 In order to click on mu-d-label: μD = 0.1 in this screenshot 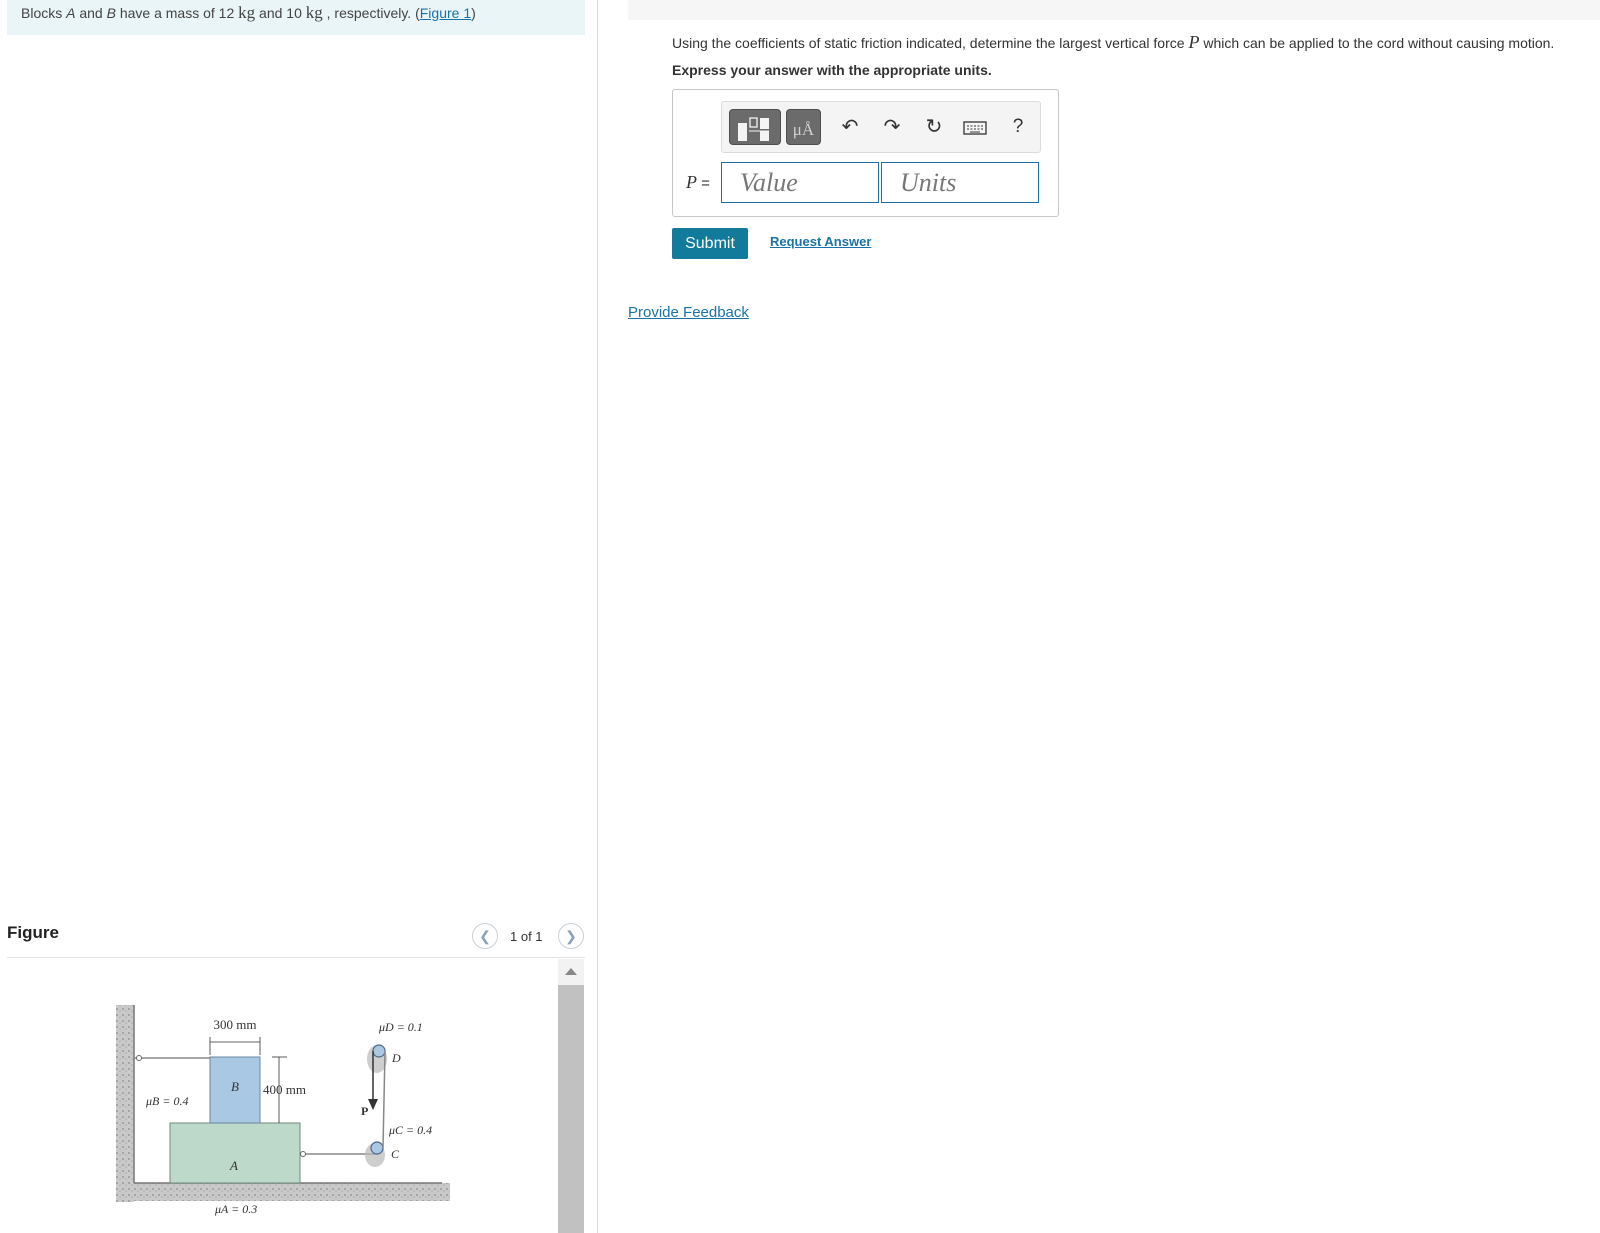, I will do `click(400, 1027)`.